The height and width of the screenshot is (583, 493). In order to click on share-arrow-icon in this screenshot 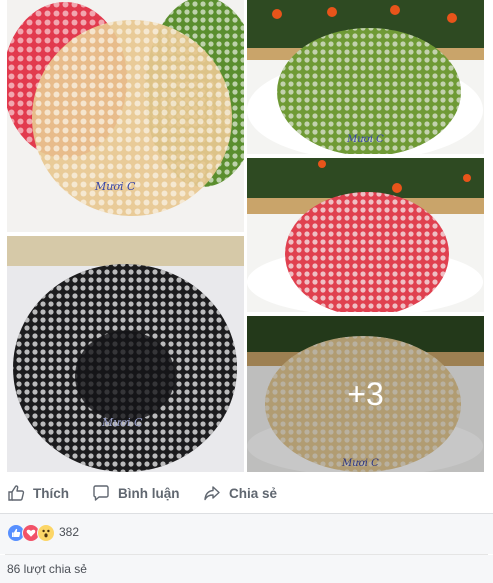, I will do `click(213, 493)`.